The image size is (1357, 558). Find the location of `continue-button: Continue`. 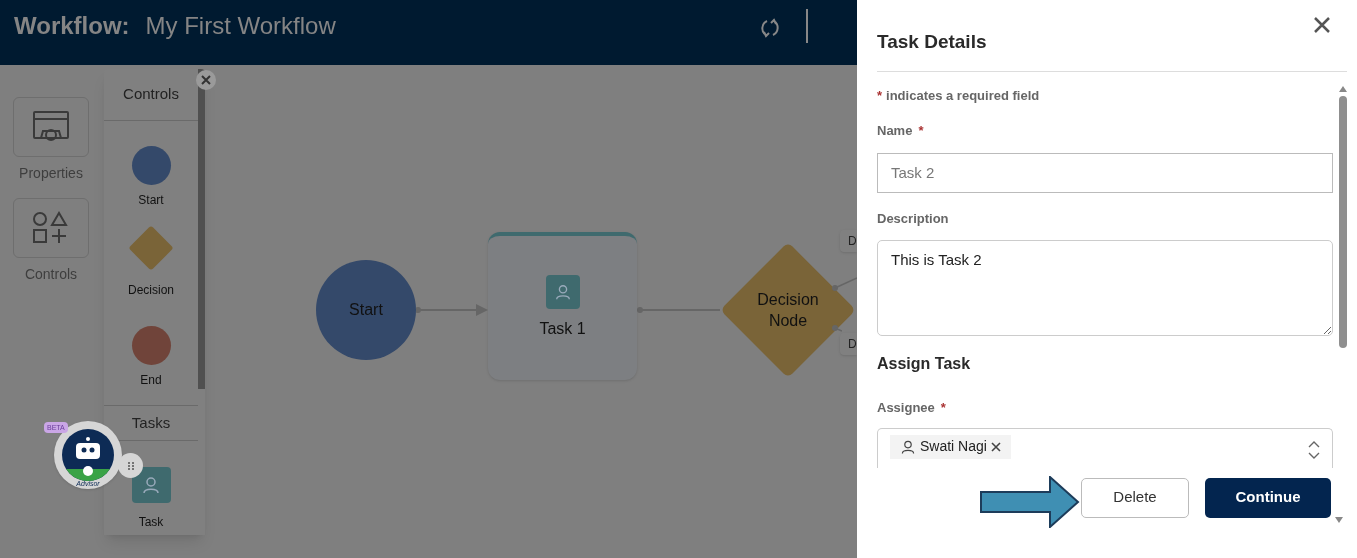

continue-button: Continue is located at coordinates (1268, 497).